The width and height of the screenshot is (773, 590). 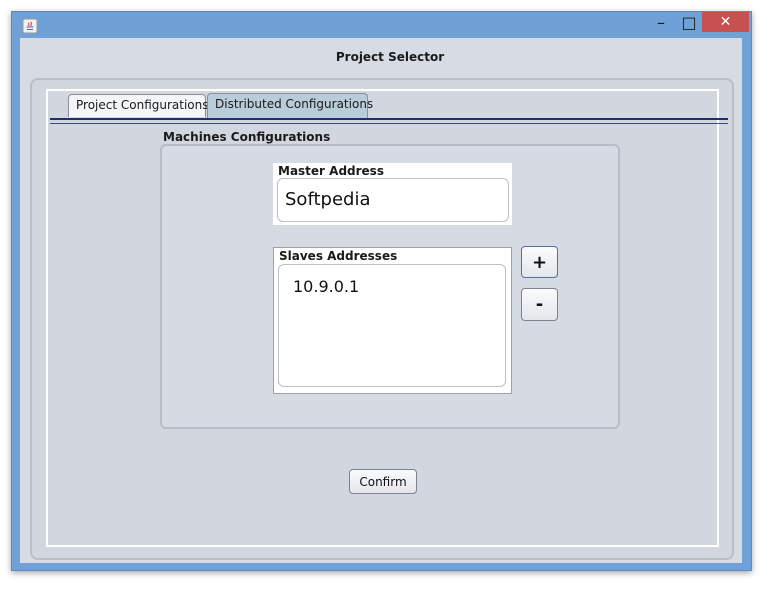 I want to click on master-address-field: Softpedia, so click(x=393, y=200).